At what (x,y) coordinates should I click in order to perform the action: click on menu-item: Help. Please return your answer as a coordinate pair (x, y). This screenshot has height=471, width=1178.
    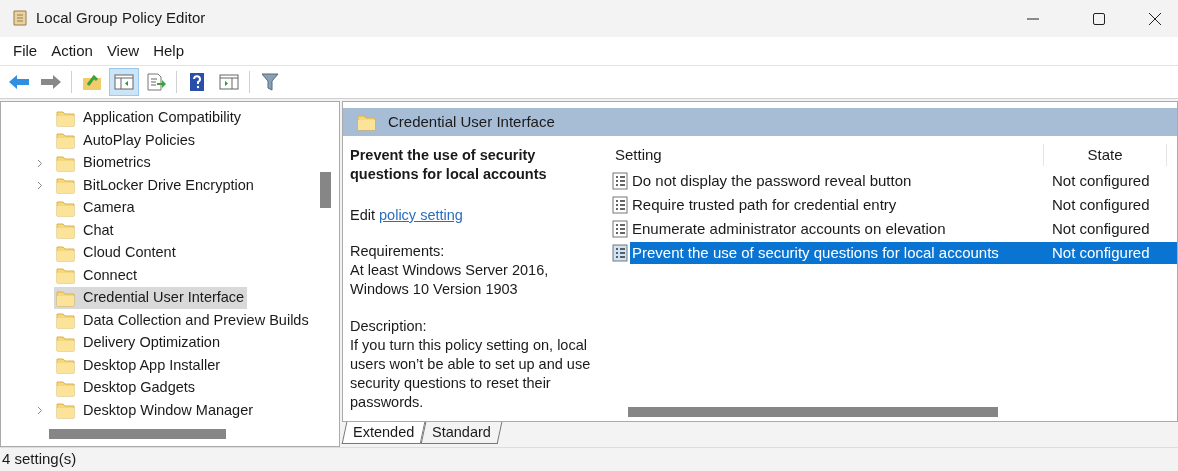
    Looking at the image, I should click on (168, 51).